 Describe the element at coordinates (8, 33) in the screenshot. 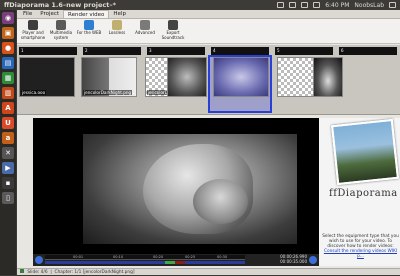

I see `files-icon: ▣` at that location.